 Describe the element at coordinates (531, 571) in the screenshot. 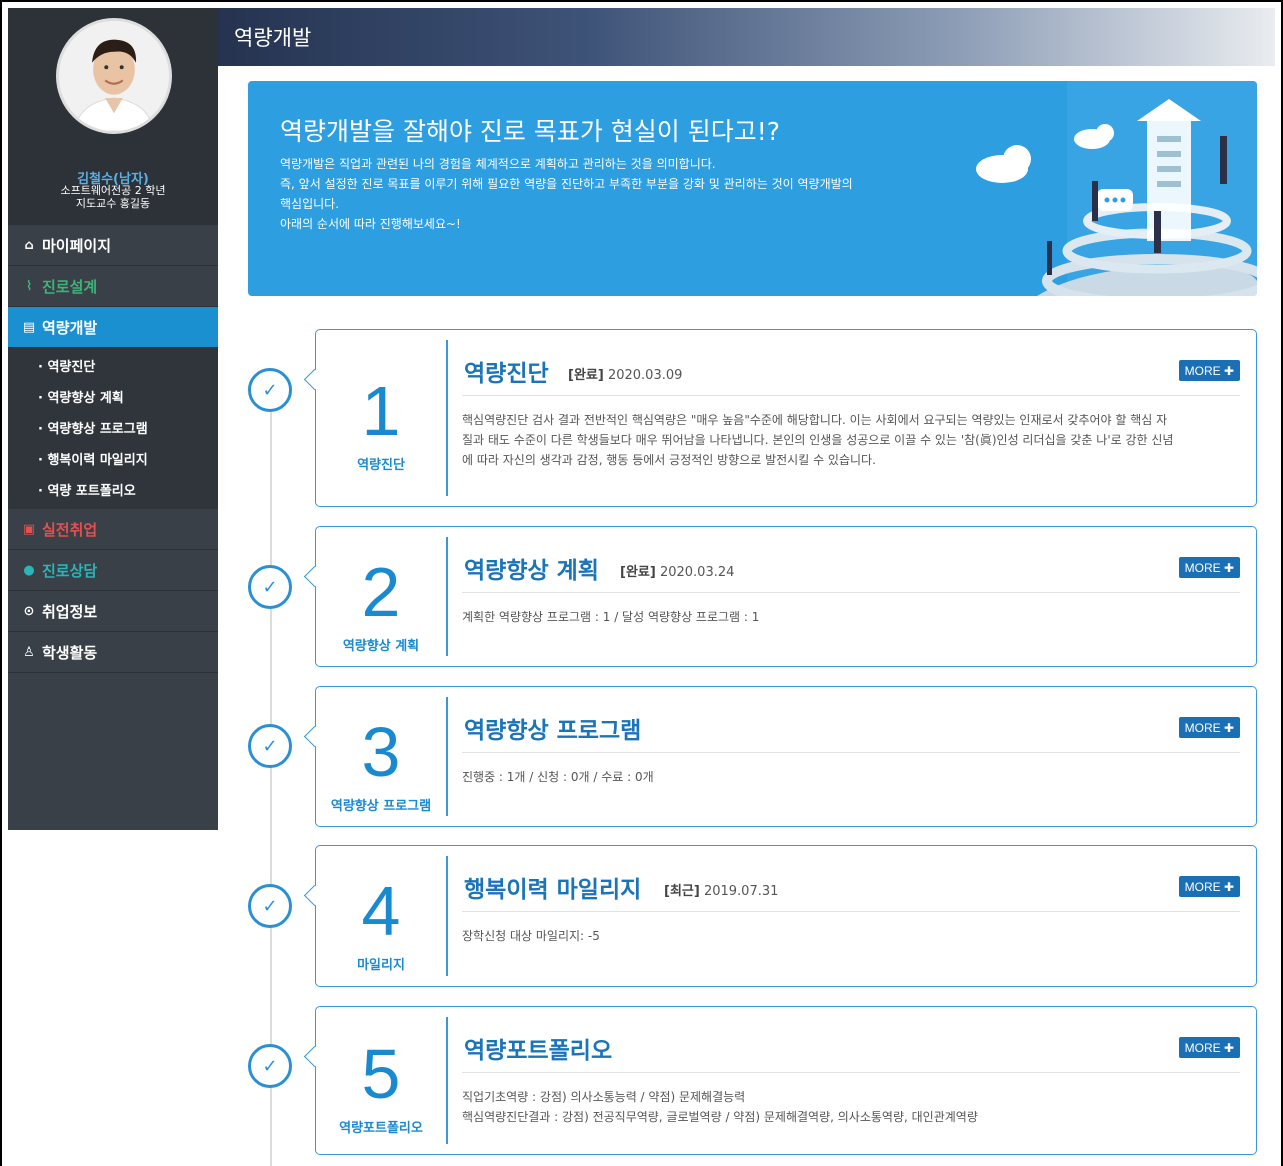

I see `step-title: 역량향상 계획` at that location.